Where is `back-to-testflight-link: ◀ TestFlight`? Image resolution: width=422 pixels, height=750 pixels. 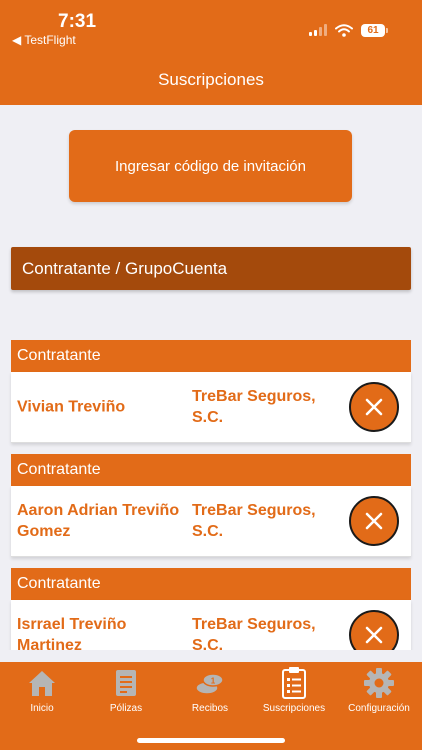 back-to-testflight-link: ◀ TestFlight is located at coordinates (44, 40).